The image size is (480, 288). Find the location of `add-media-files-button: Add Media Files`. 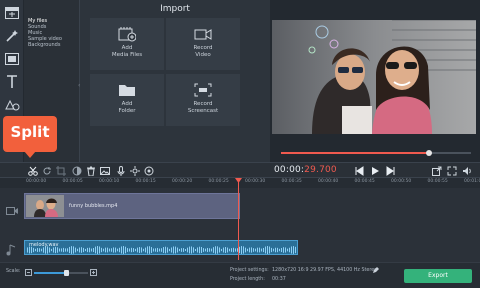

add-media-files-button: Add Media Files is located at coordinates (127, 44).